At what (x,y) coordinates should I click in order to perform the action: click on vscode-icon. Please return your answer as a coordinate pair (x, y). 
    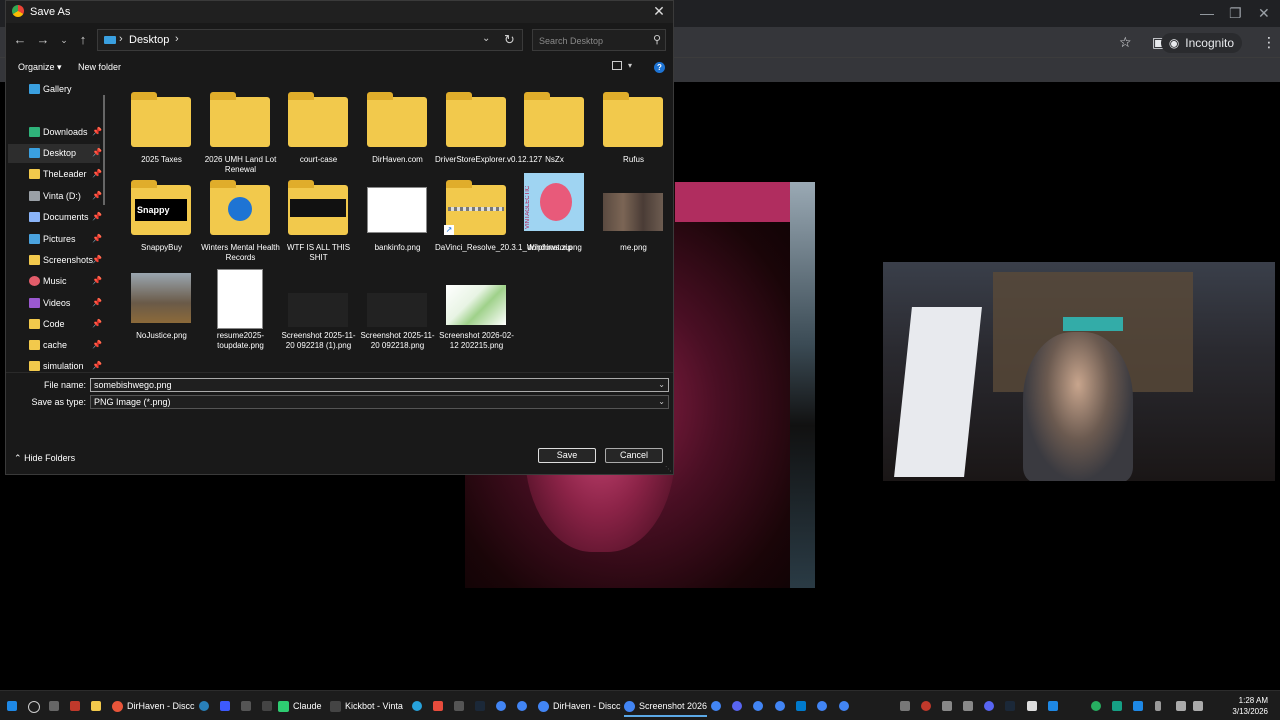
    Looking at the image, I should click on (801, 706).